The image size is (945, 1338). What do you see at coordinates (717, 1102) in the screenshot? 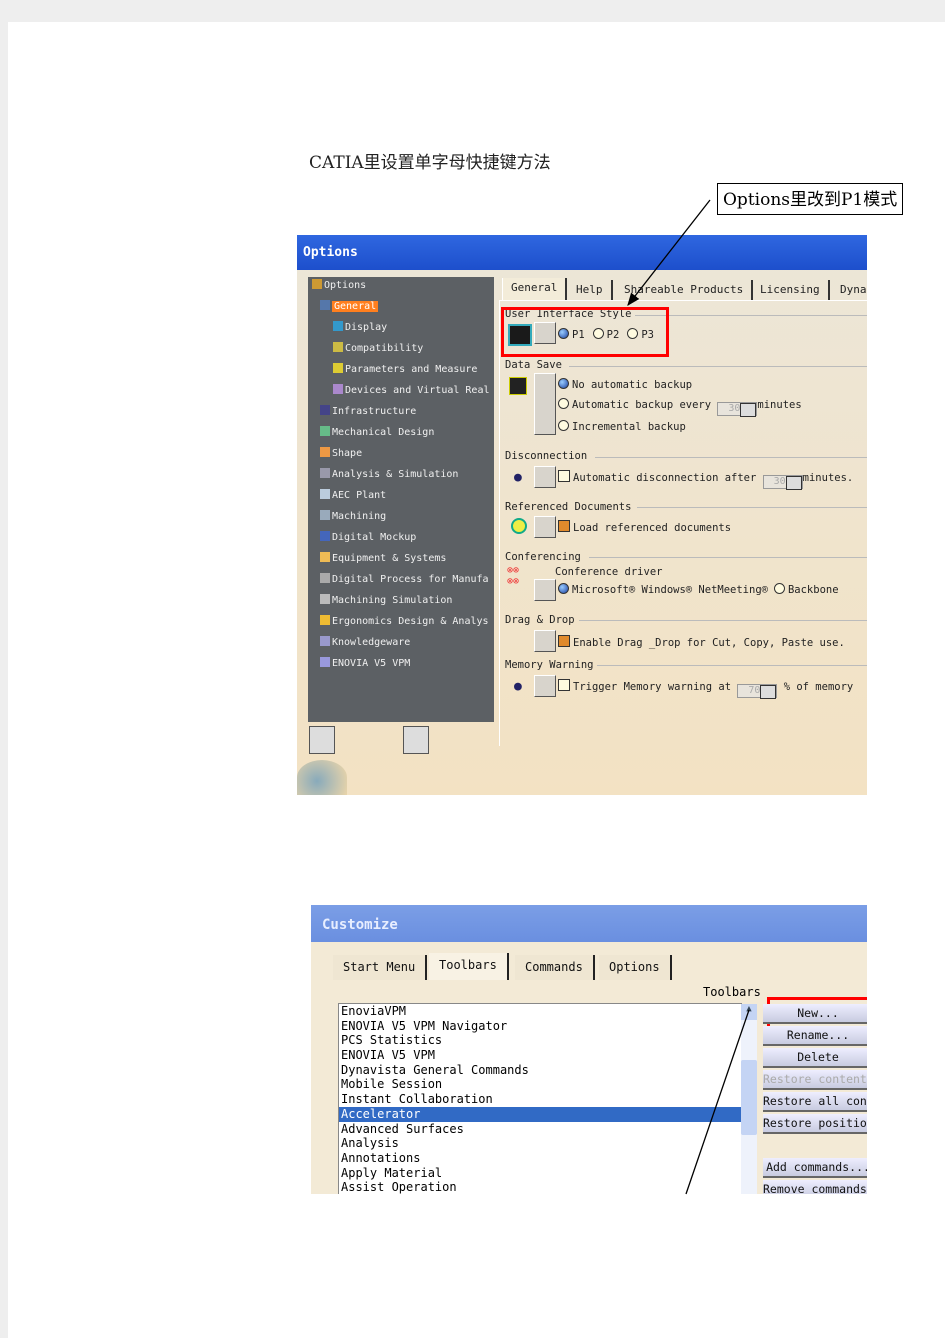
I see `arrow-to-new-button` at bounding box center [717, 1102].